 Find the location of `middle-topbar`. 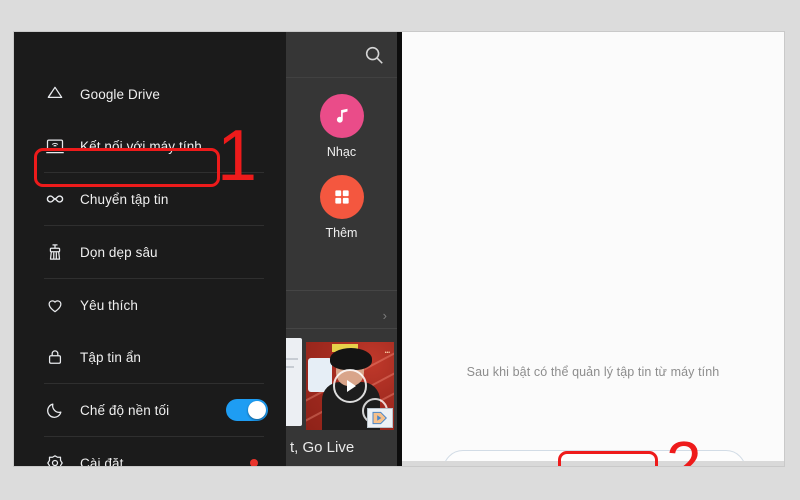

middle-topbar is located at coordinates (341, 54).